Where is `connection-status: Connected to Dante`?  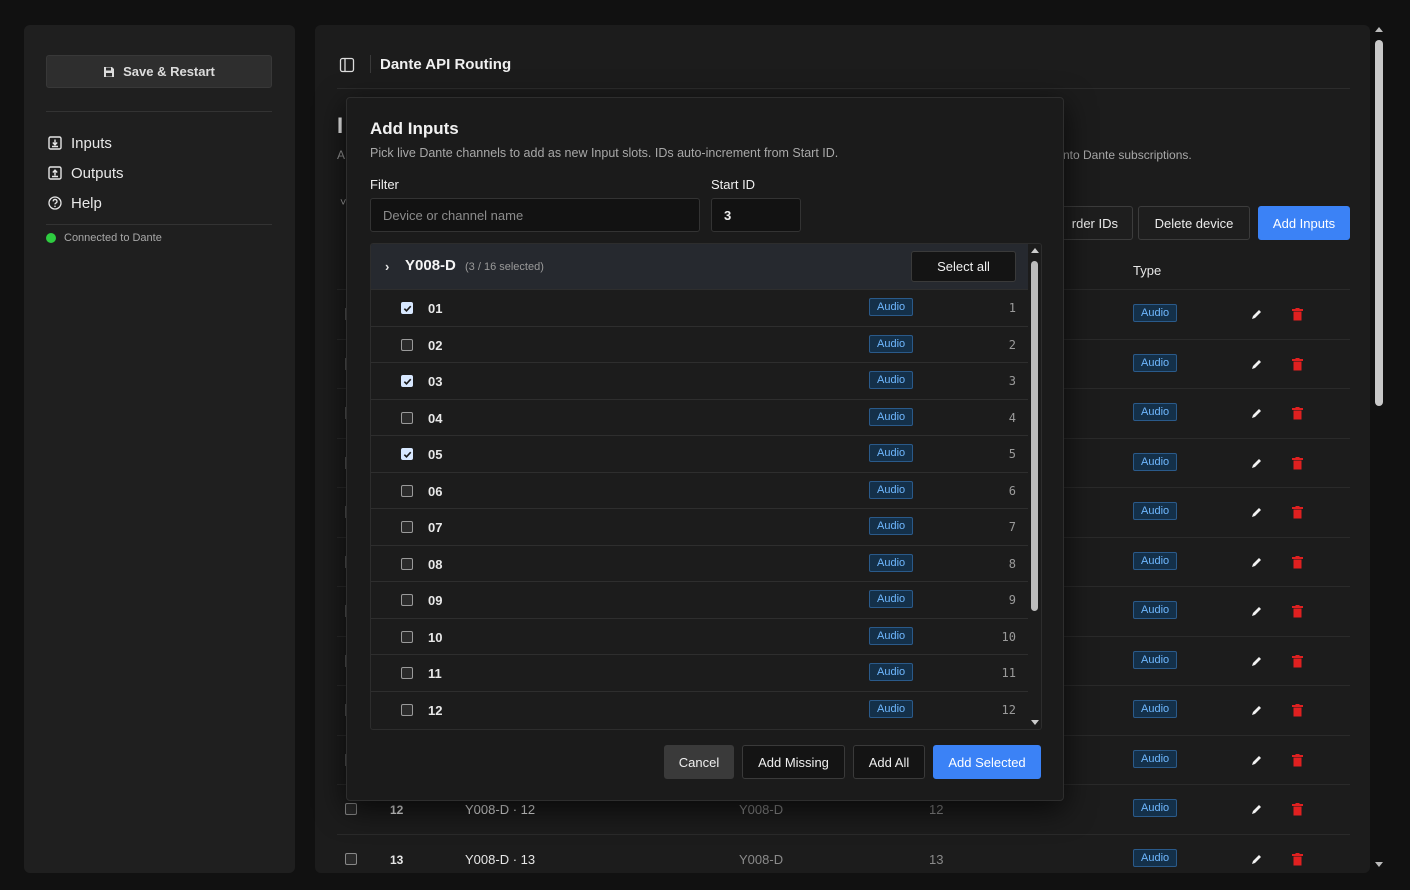 connection-status: Connected to Dante is located at coordinates (104, 238).